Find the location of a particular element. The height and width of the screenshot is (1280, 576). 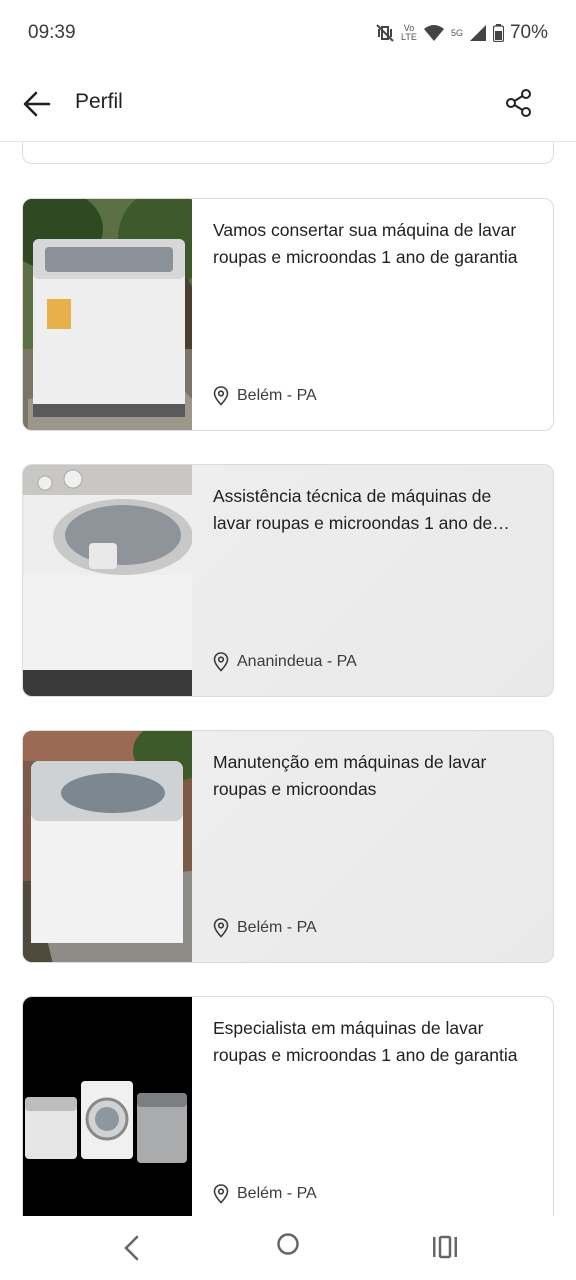

arrow-left-icon is located at coordinates (37, 104).